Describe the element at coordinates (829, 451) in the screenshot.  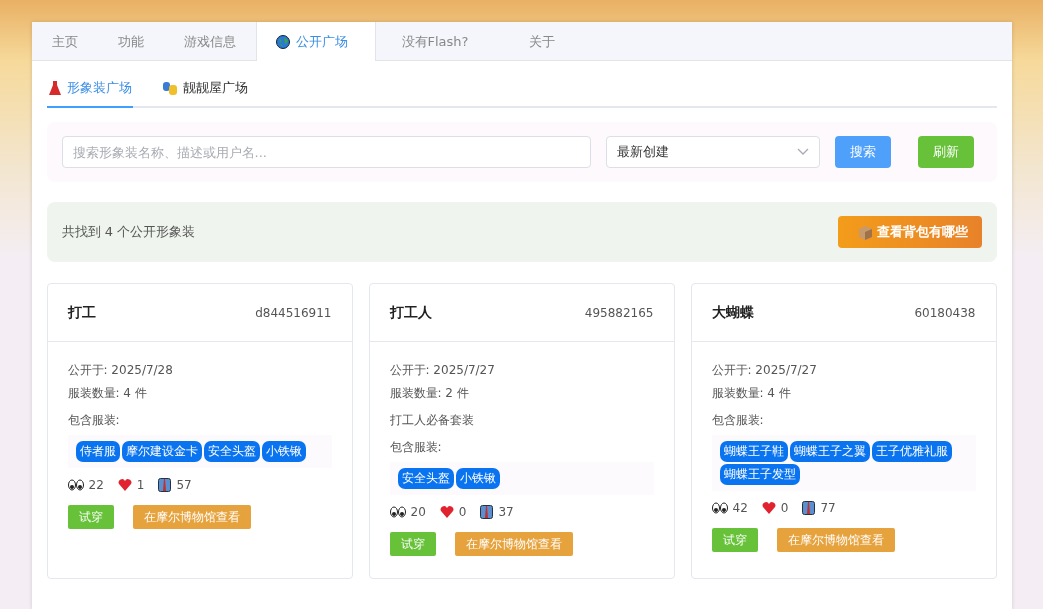
I see `item-tag: 蝴蝶王子之翼` at that location.